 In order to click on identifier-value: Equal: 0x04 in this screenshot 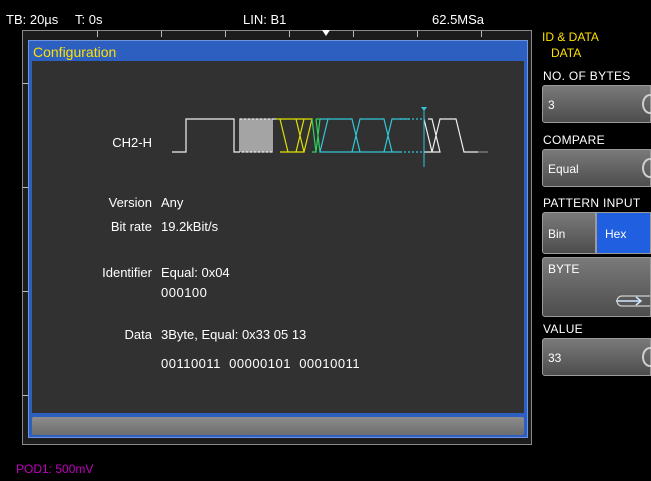, I will do `click(195, 272)`.